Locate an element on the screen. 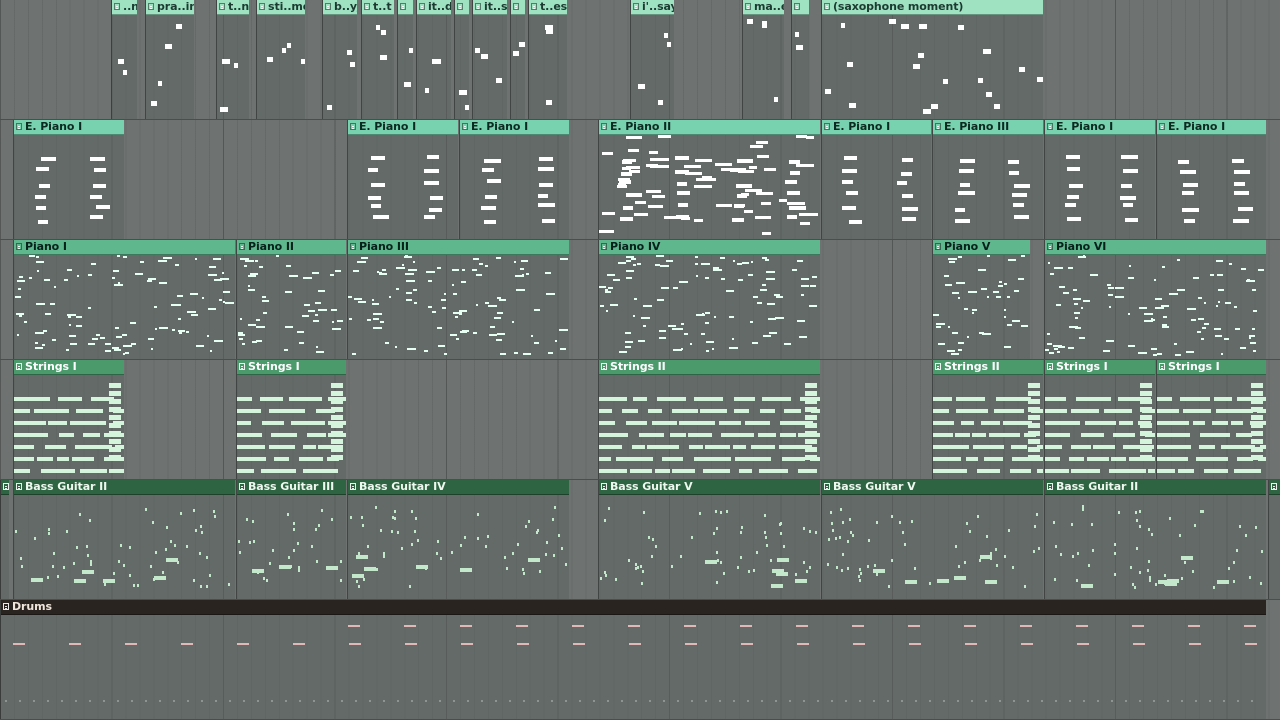  vocals-clip: pra..in is located at coordinates (169, 59).